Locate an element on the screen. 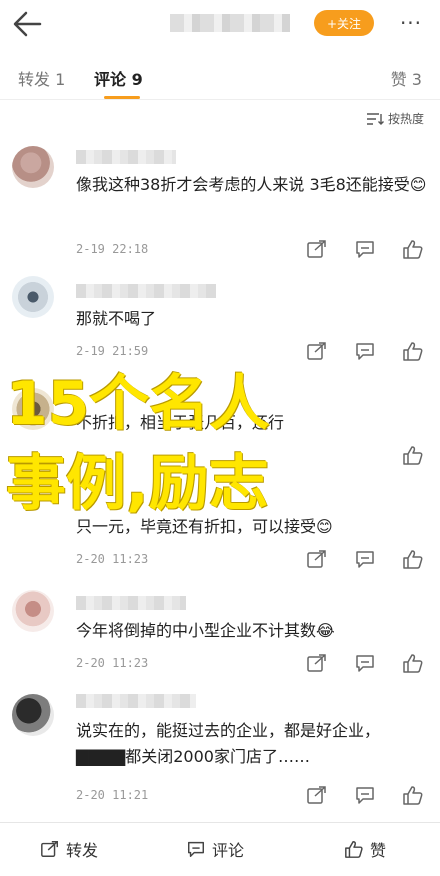  active-tab-indicator is located at coordinates (122, 97).